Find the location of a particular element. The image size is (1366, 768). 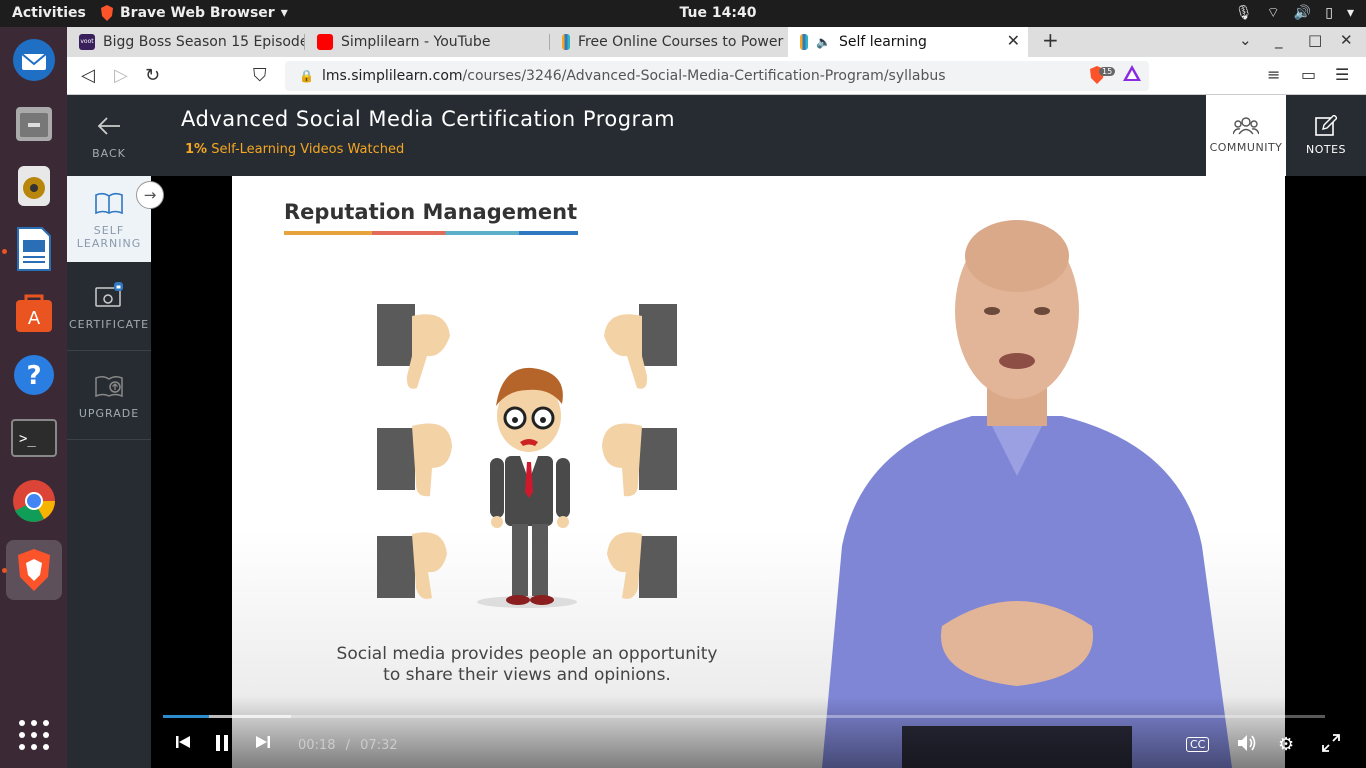

heading-underline is located at coordinates (431, 233).